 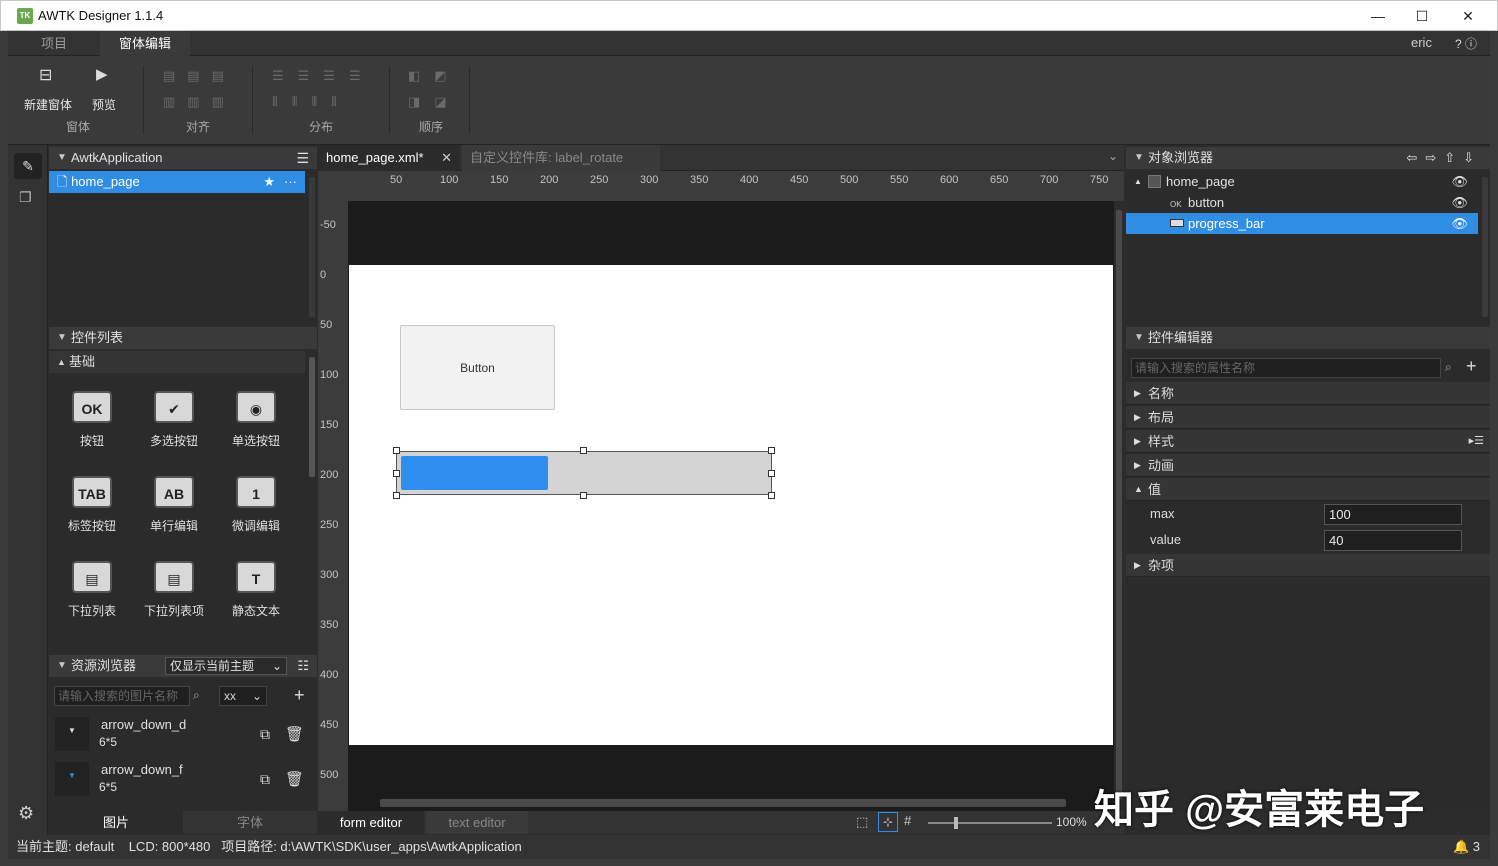 I want to click on layers-icon: ❐, so click(x=25, y=197).